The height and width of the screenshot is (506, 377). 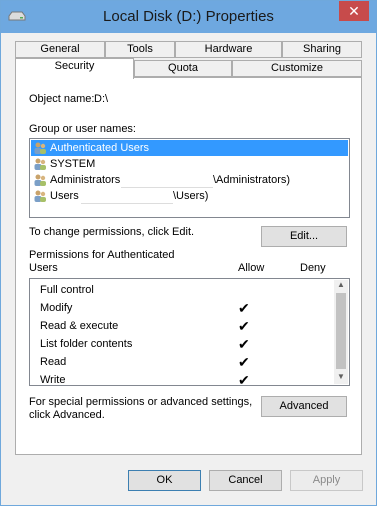 I want to click on tab-customize: Customize, so click(x=297, y=68).